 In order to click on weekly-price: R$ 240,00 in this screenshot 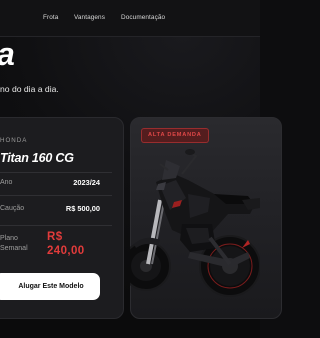, I will do `click(66, 244)`.